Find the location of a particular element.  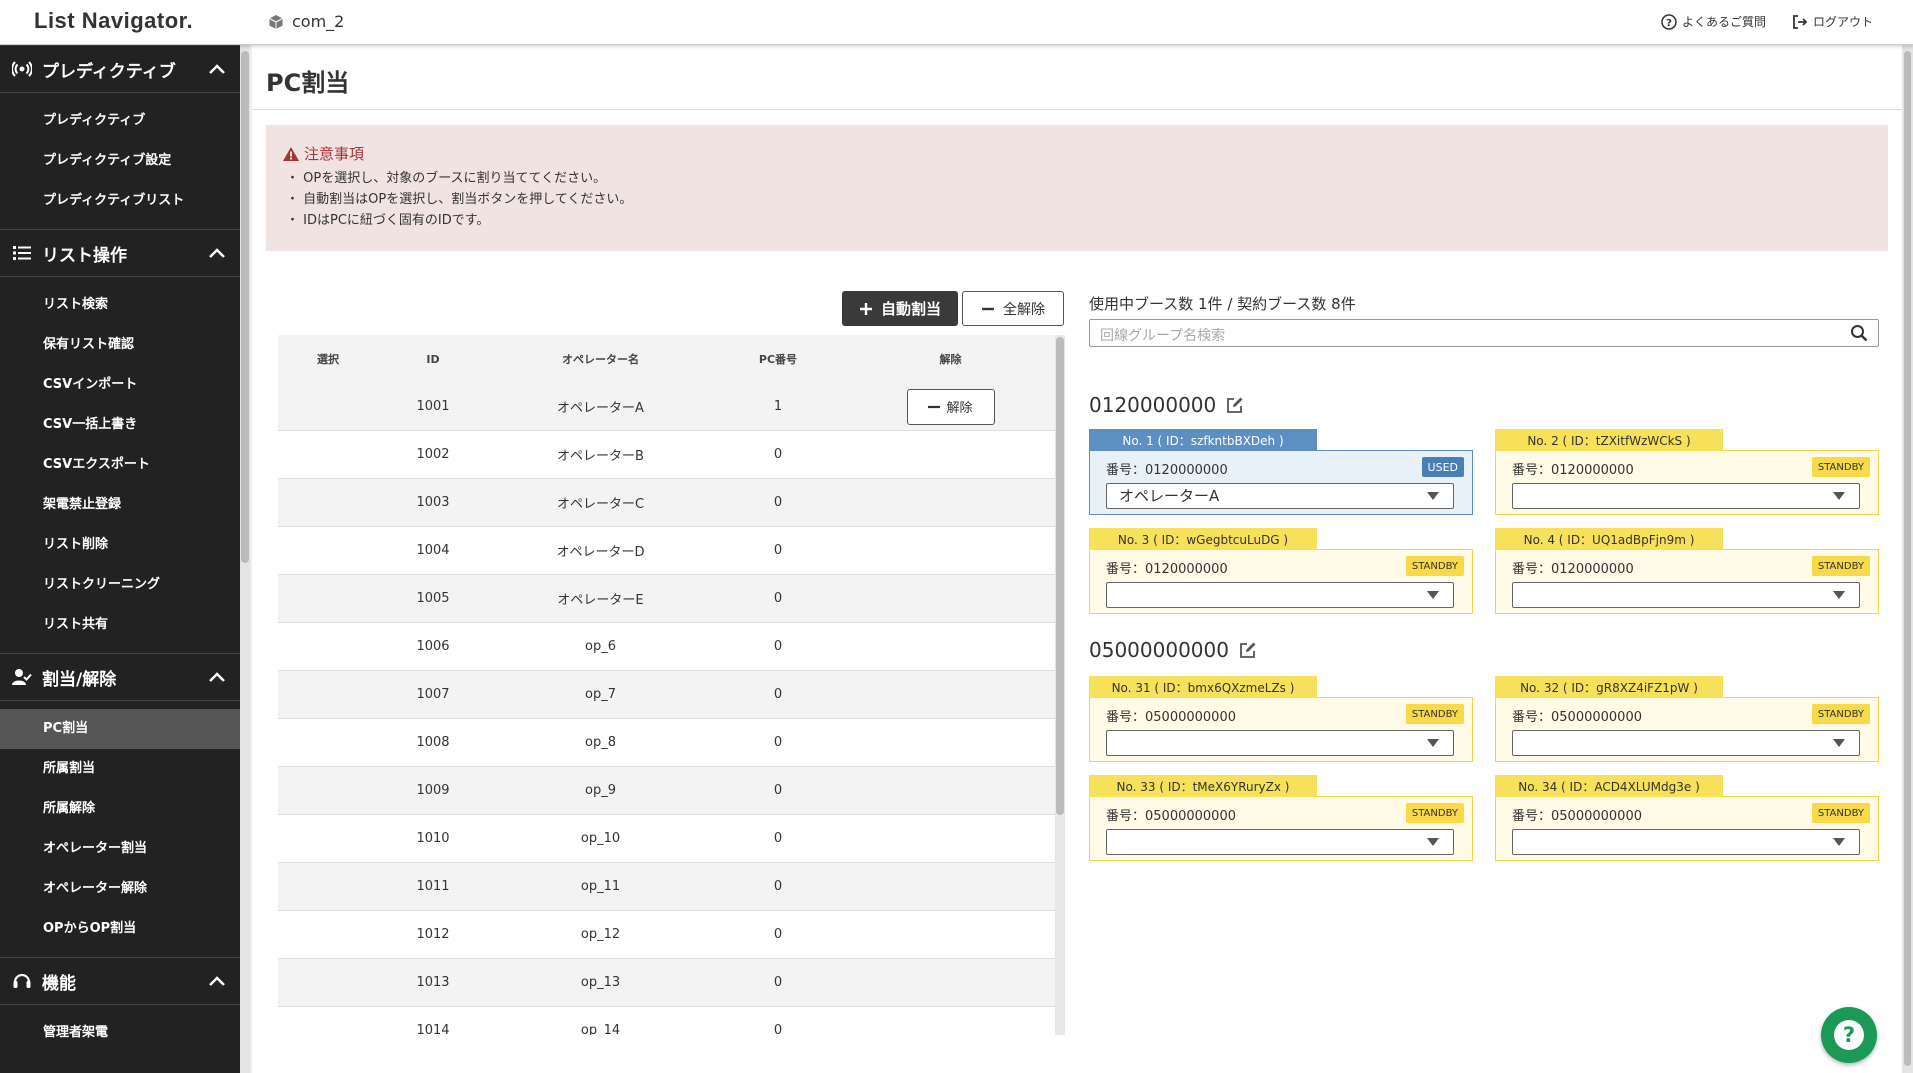

page-scrollbar is located at coordinates (1907, 559).